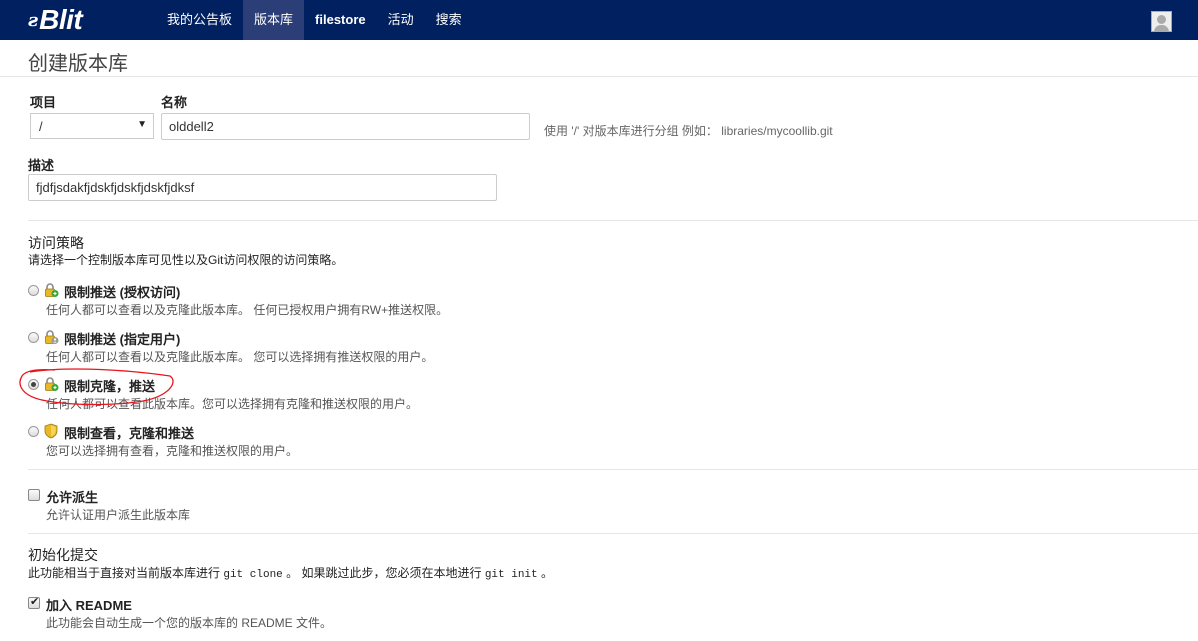  What do you see at coordinates (401, 20) in the screenshot?
I see `nav-activity: 活动` at bounding box center [401, 20].